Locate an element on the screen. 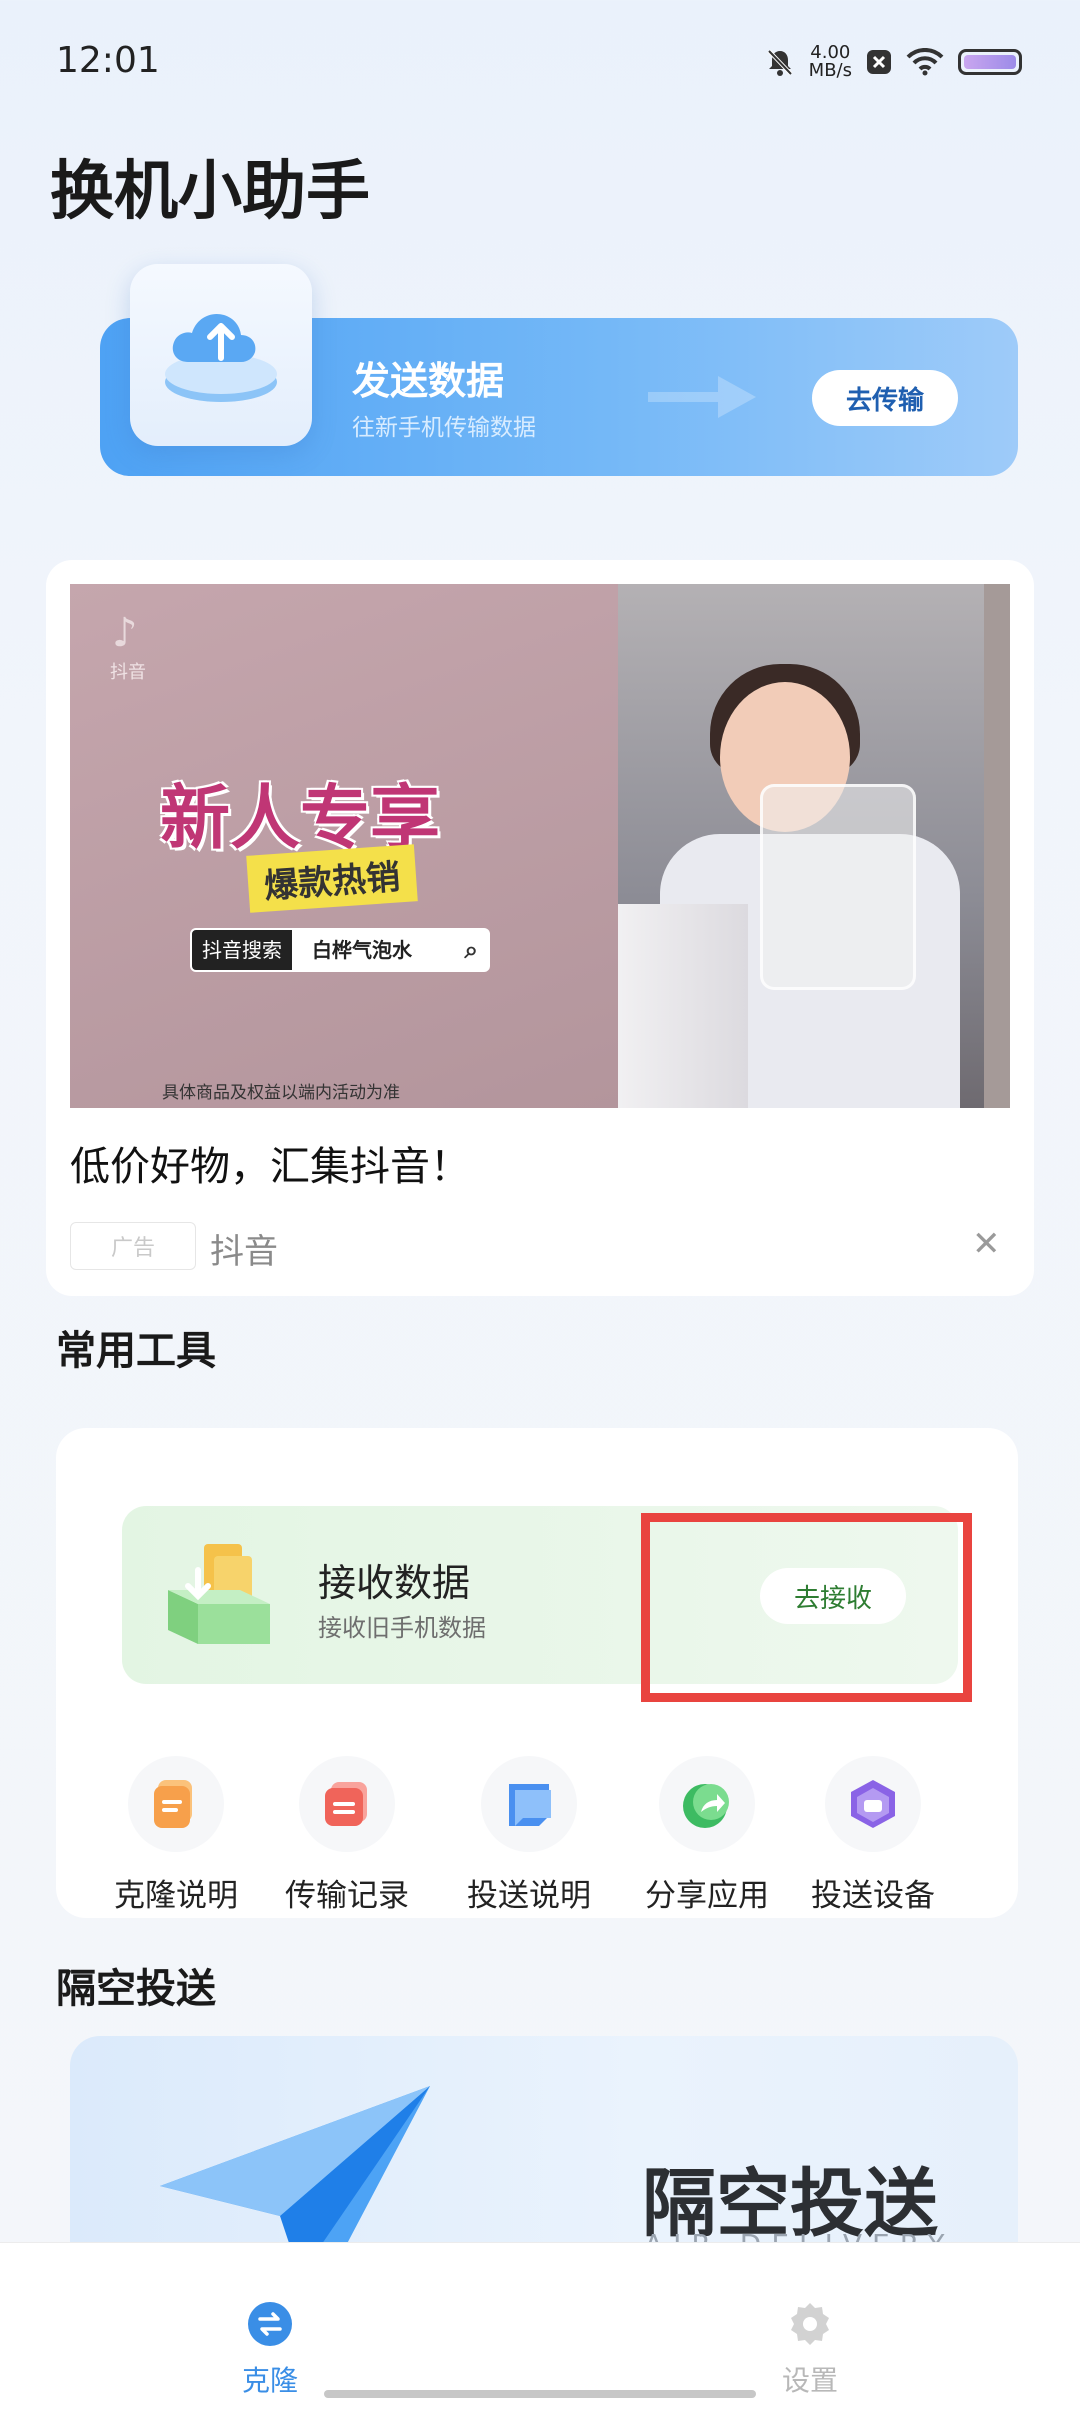 This screenshot has height=2409, width=1080. tab-label: 设置 is located at coordinates (809, 2380).